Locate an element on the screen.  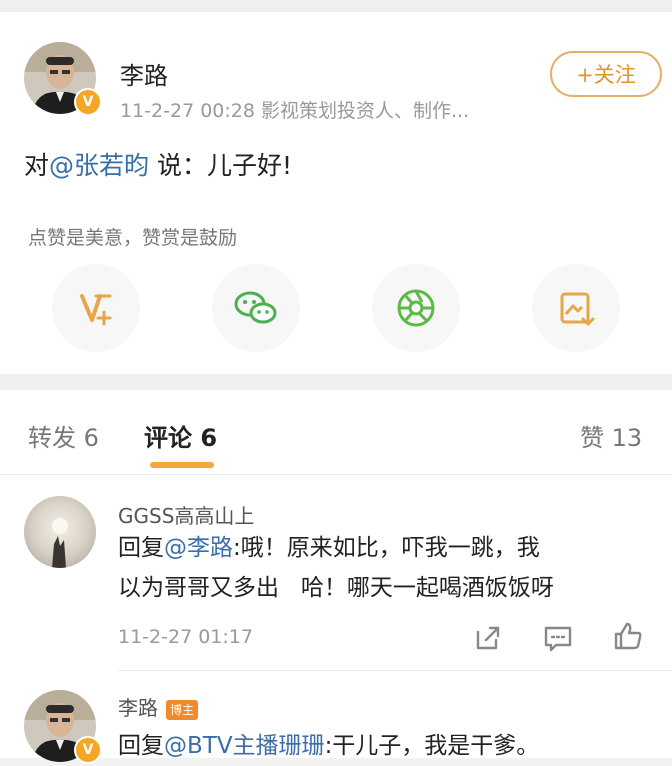
post-author-name: 李路 is located at coordinates (144, 73).